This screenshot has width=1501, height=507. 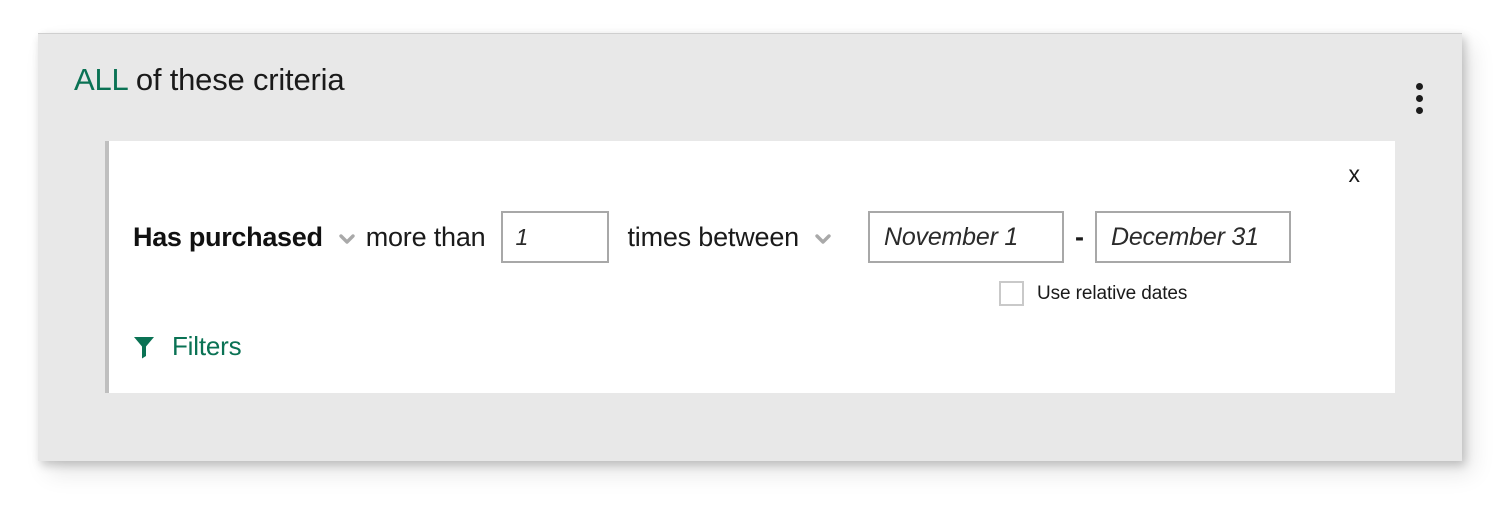 I want to click on operator-dropdown-label: more than, so click(x=425, y=236).